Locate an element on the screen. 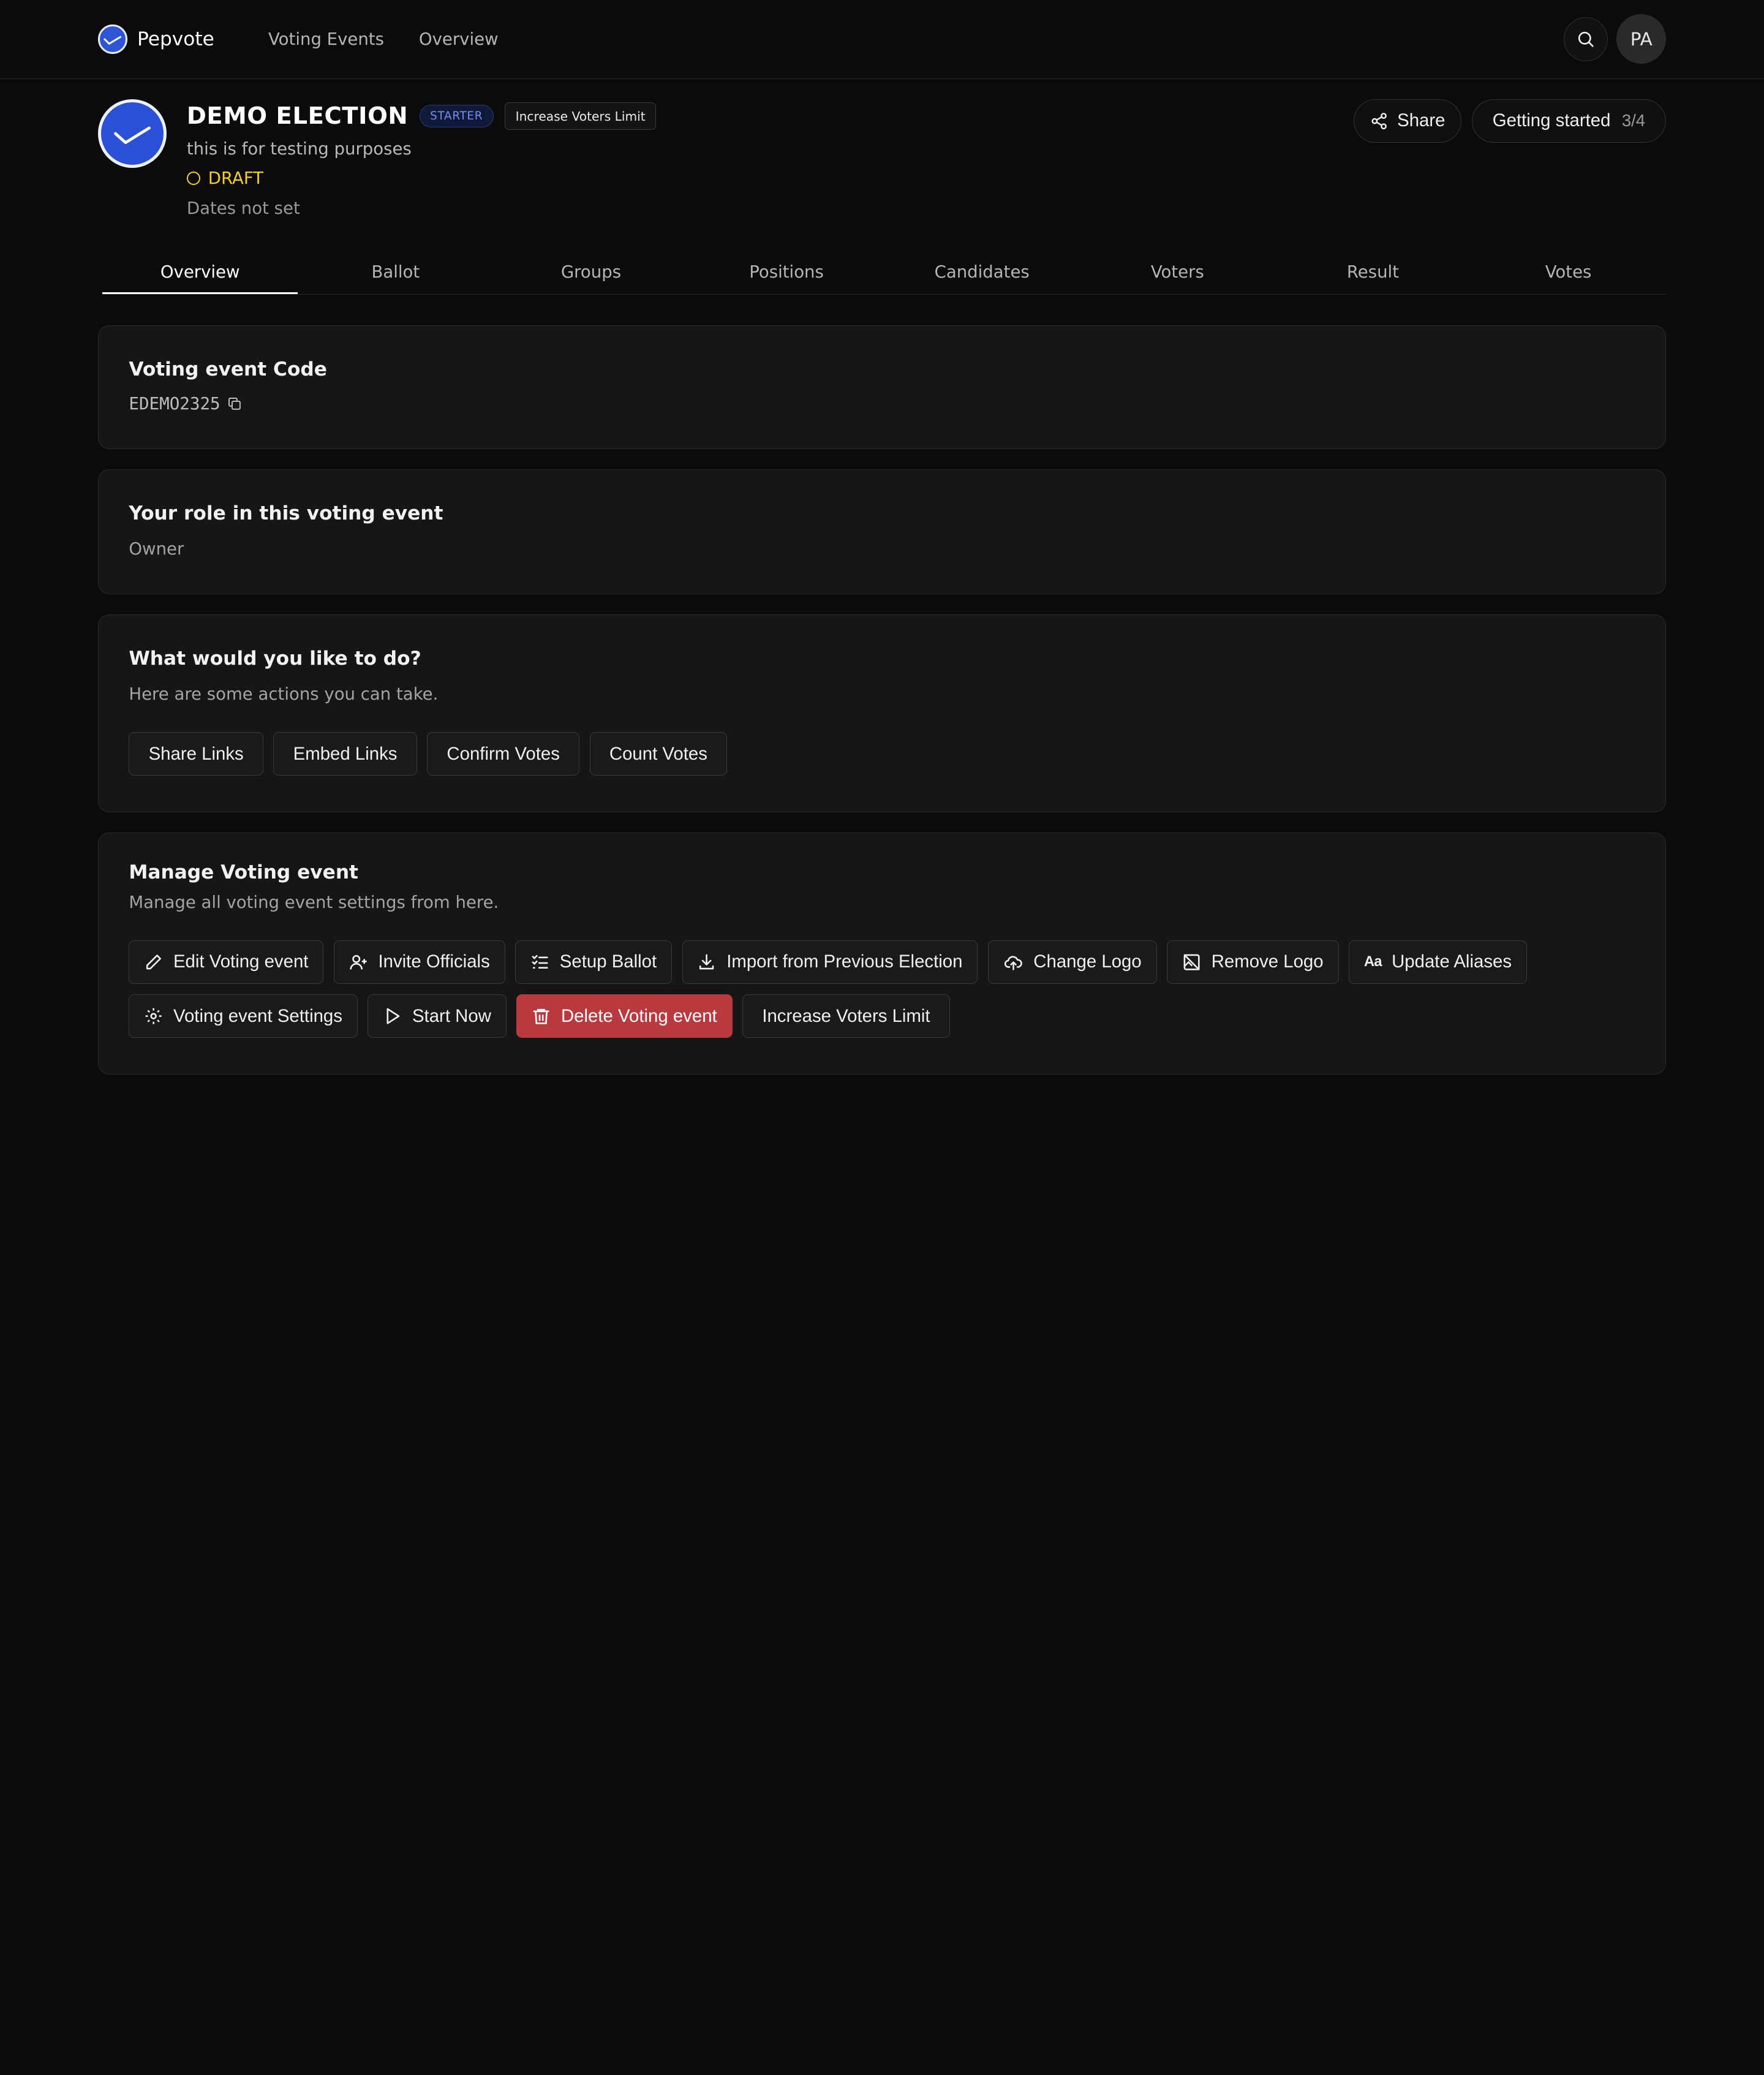  tab-result: Result is located at coordinates (1373, 274).